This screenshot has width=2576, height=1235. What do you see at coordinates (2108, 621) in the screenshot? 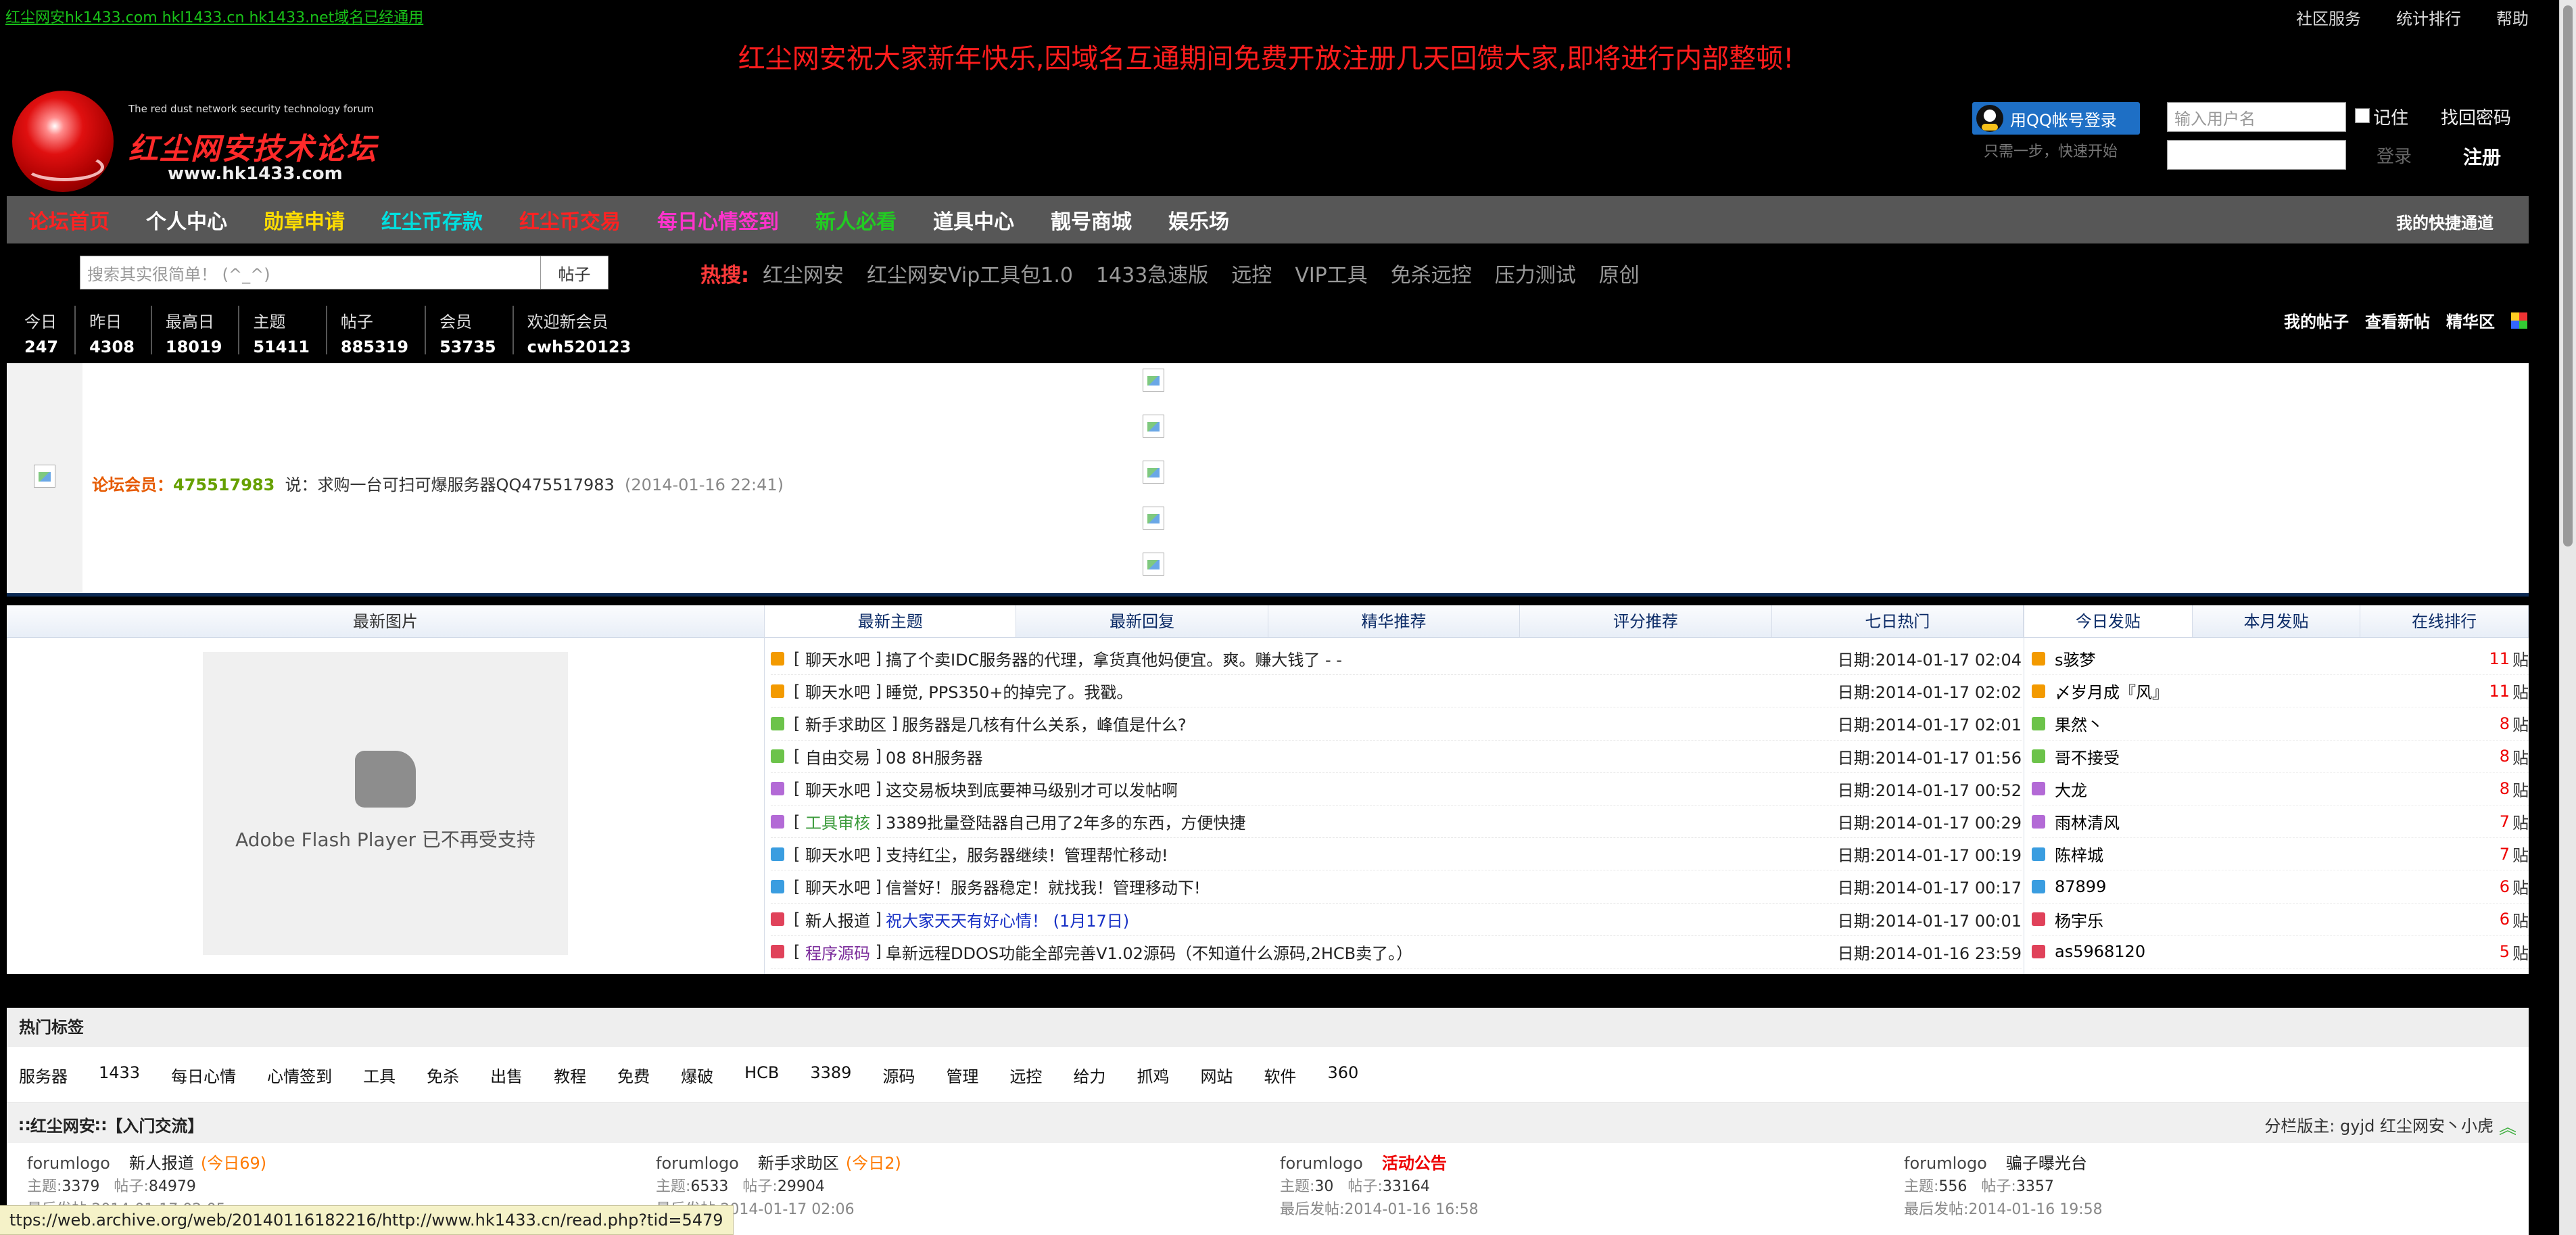
I see `tab-today-posts: 今日发贴` at bounding box center [2108, 621].